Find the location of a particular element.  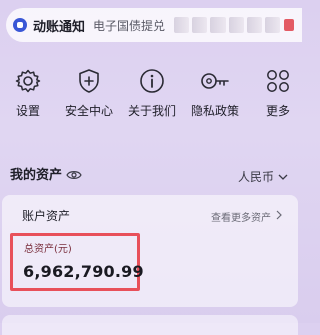

currency-selector: 人民币 is located at coordinates (263, 176).